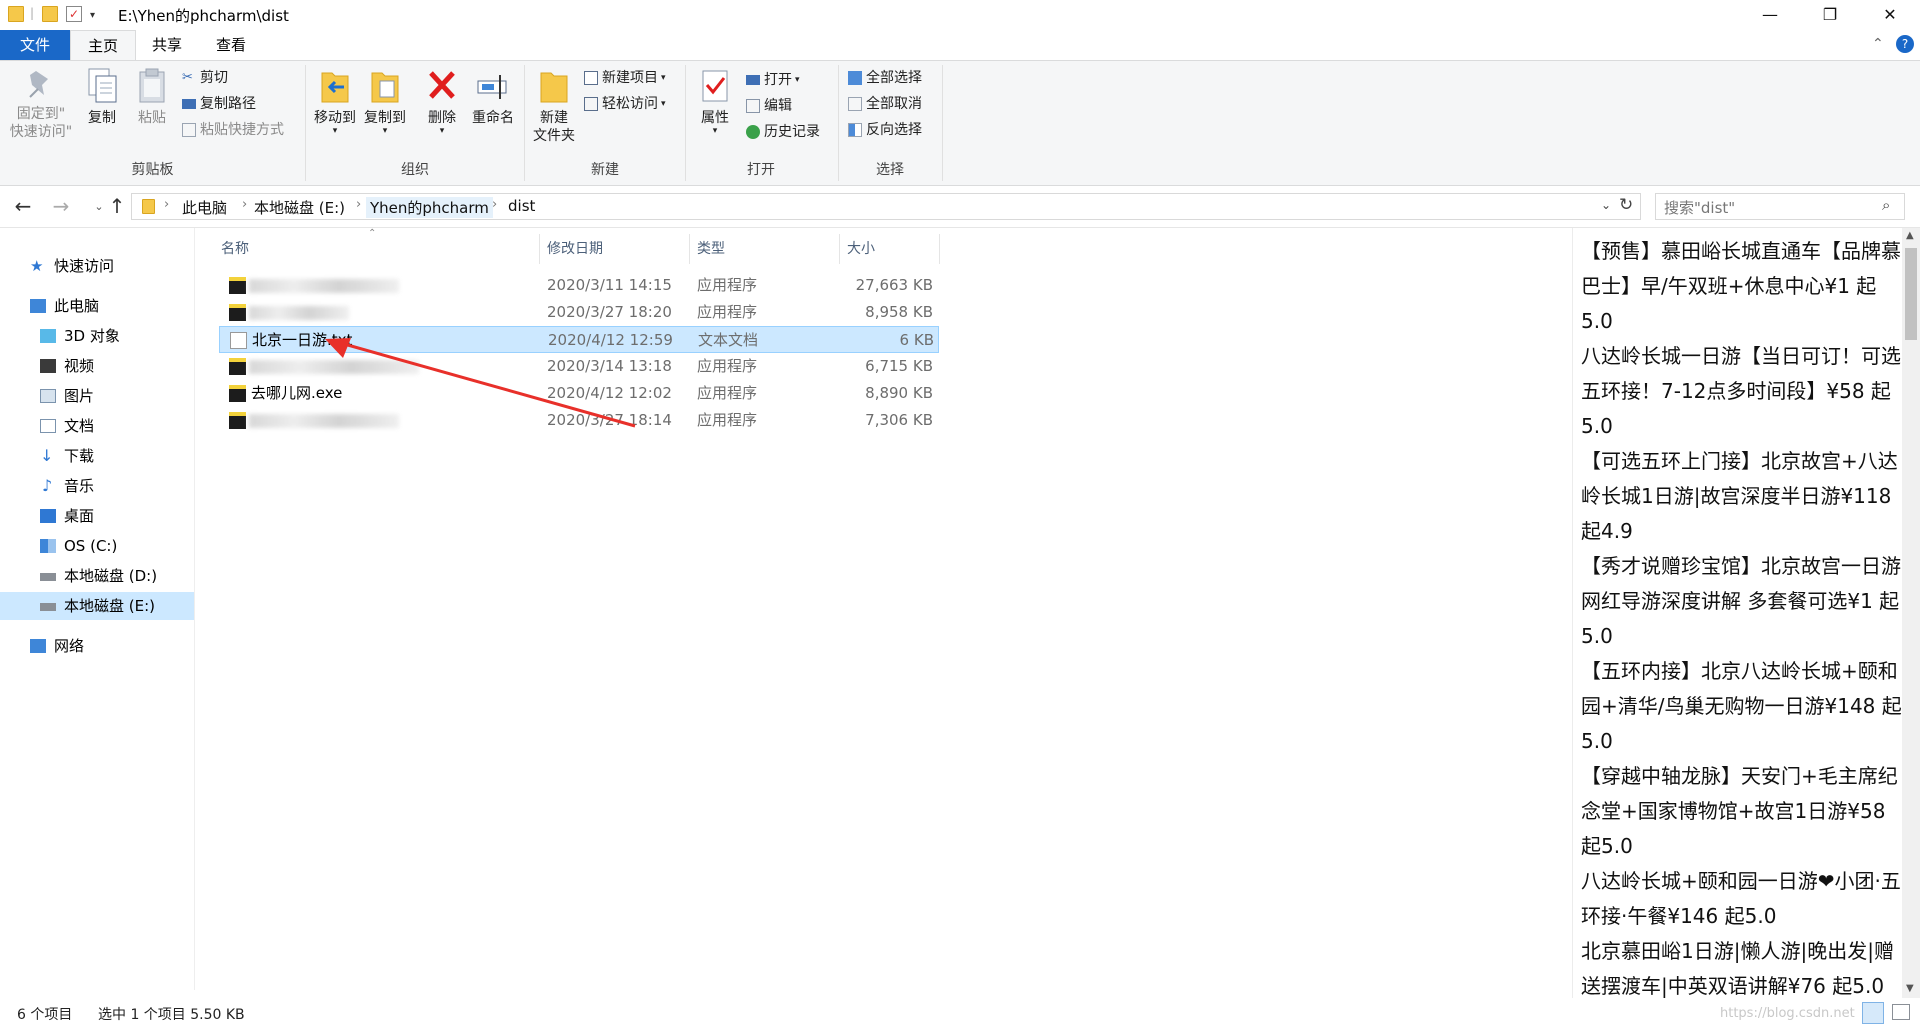 Image resolution: width=1920 pixels, height=1030 pixels. I want to click on new-folder-quick-icon, so click(50, 14).